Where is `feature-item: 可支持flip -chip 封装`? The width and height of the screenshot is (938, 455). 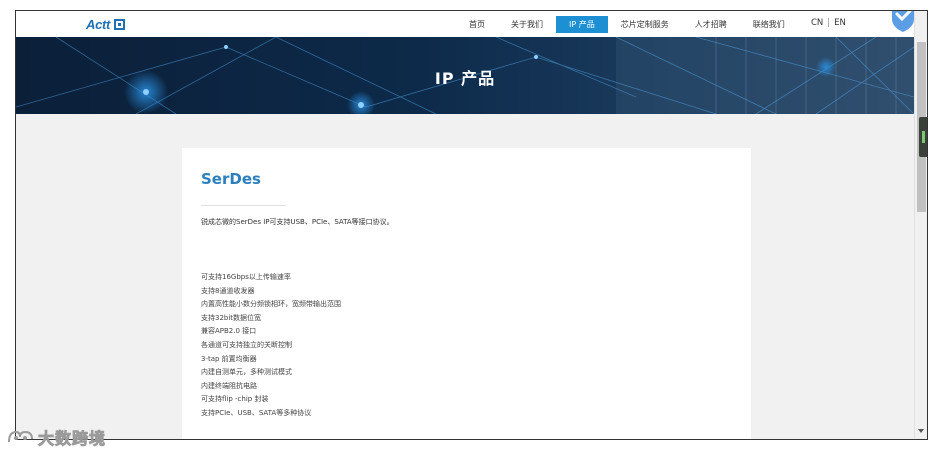
feature-item: 可支持flip -chip 封装 is located at coordinates (235, 399).